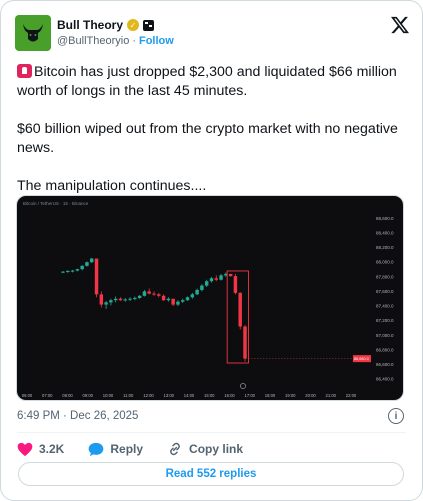 The width and height of the screenshot is (423, 501). What do you see at coordinates (156, 41) in the screenshot?
I see `follow-link: Follow` at bounding box center [156, 41].